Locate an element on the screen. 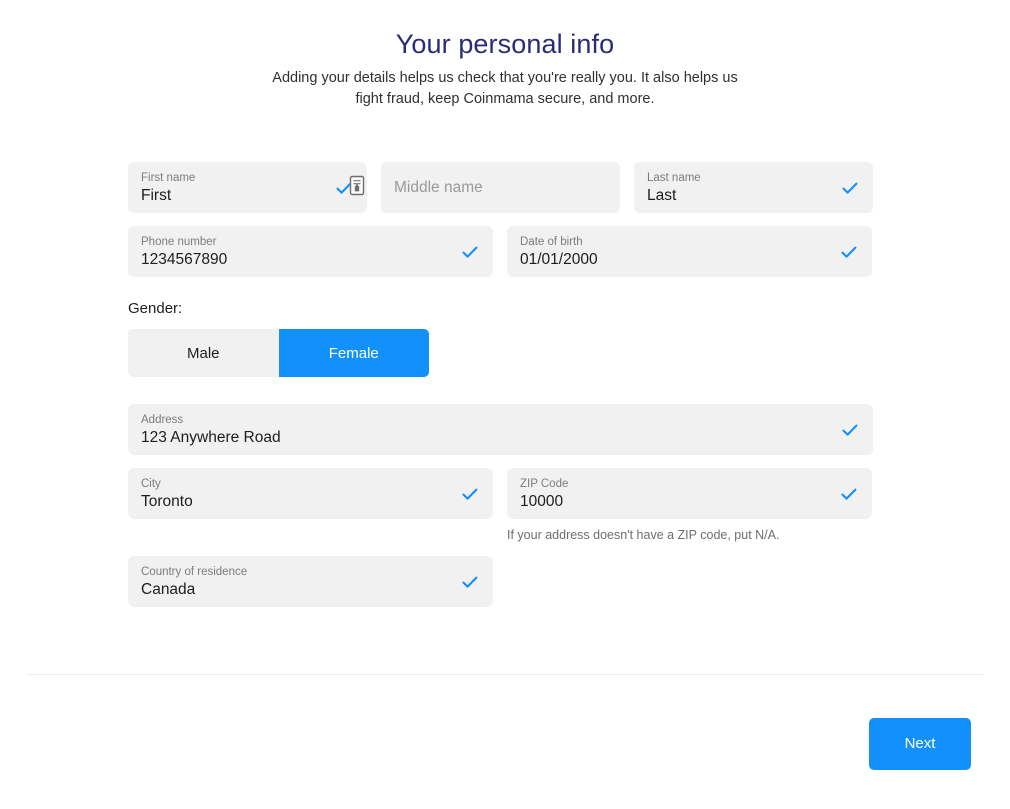 The image size is (1010, 809). country-row: Country of residence Canada is located at coordinates (500, 581).